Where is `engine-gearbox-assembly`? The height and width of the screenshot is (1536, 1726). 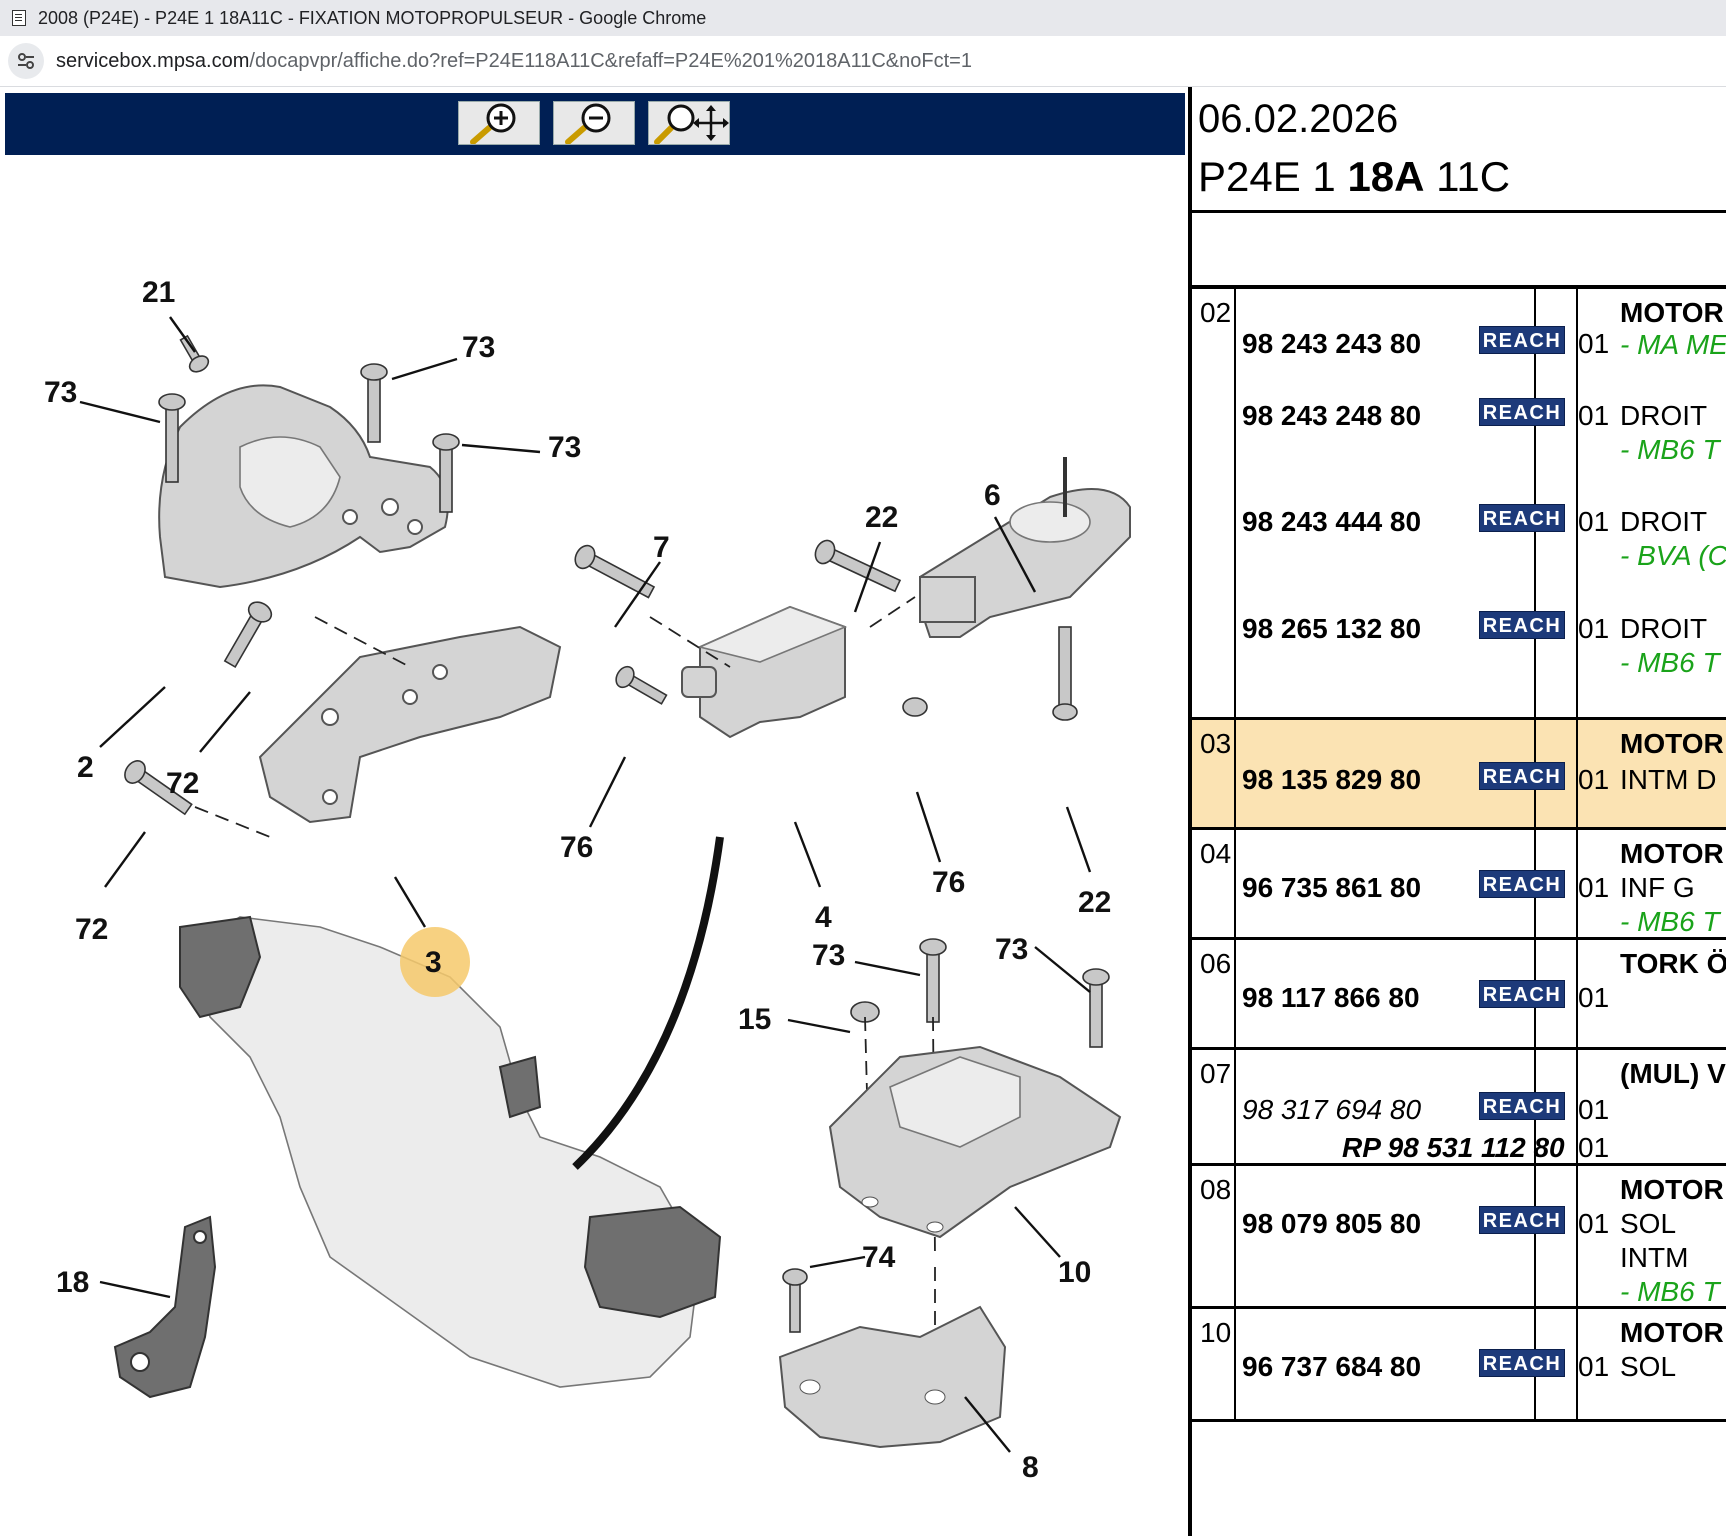 engine-gearbox-assembly is located at coordinates (451, 1112).